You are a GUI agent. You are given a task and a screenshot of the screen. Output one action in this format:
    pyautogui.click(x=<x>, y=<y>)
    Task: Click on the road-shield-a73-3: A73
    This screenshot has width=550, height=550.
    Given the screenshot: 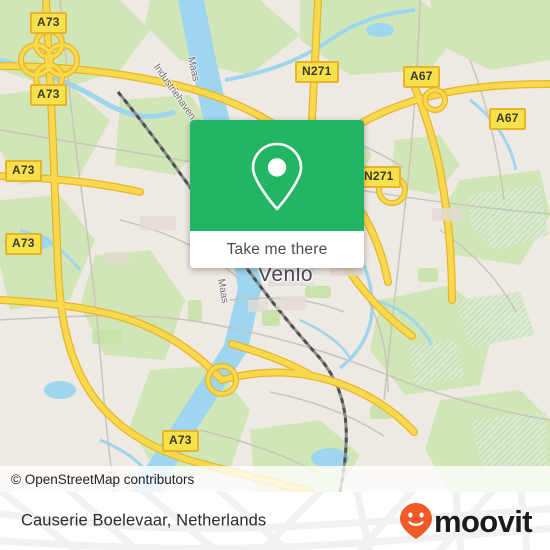 What is the action you would take?
    pyautogui.click(x=23, y=171)
    